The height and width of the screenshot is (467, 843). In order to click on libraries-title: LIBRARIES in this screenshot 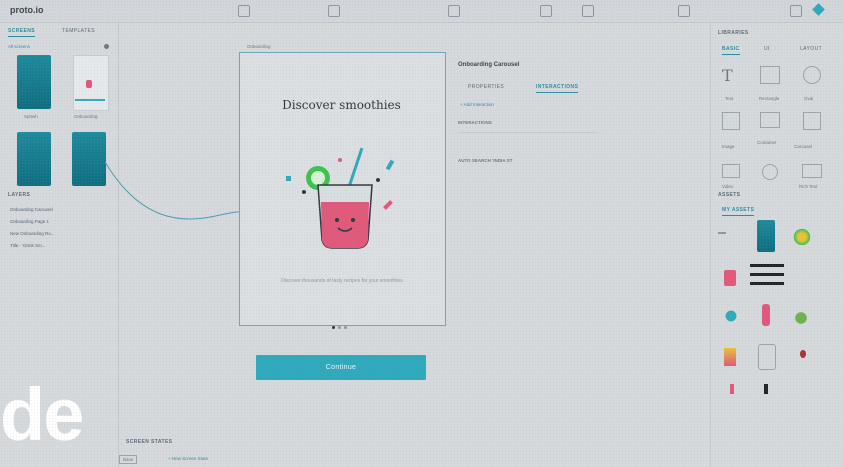, I will do `click(733, 33)`.